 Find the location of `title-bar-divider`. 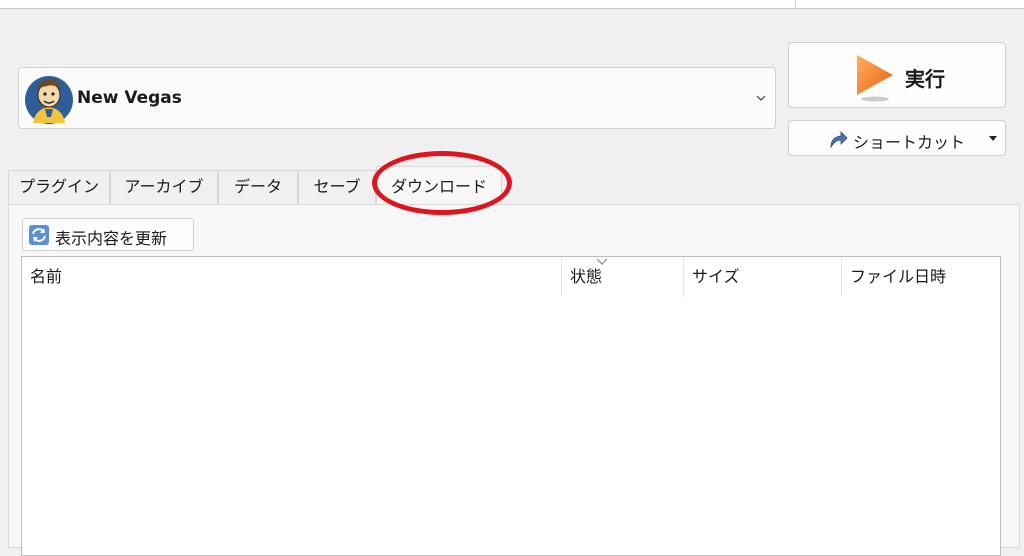

title-bar-divider is located at coordinates (795, 4).